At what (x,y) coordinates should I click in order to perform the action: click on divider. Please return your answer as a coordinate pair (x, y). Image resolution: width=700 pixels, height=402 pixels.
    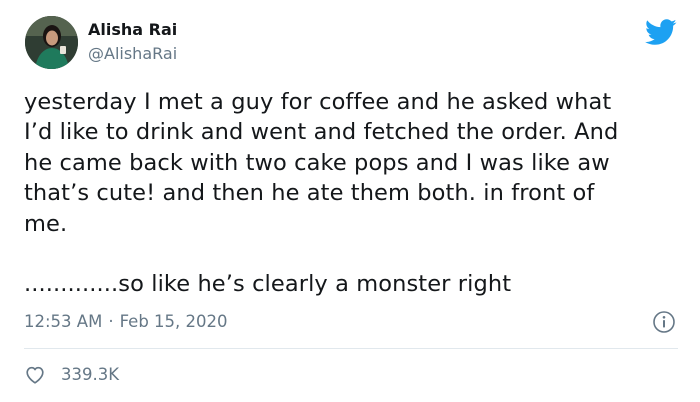
    Looking at the image, I should click on (351, 348).